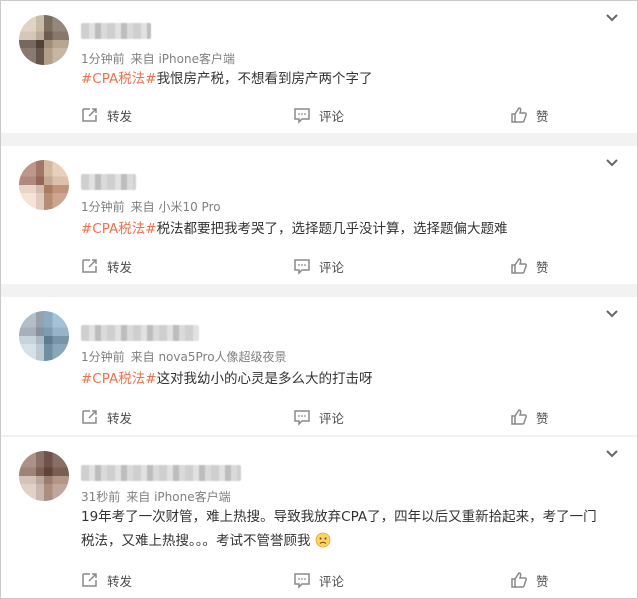 This screenshot has height=599, width=638. Describe the element at coordinates (323, 540) in the screenshot. I see `sad-face-emoji-icon` at that location.